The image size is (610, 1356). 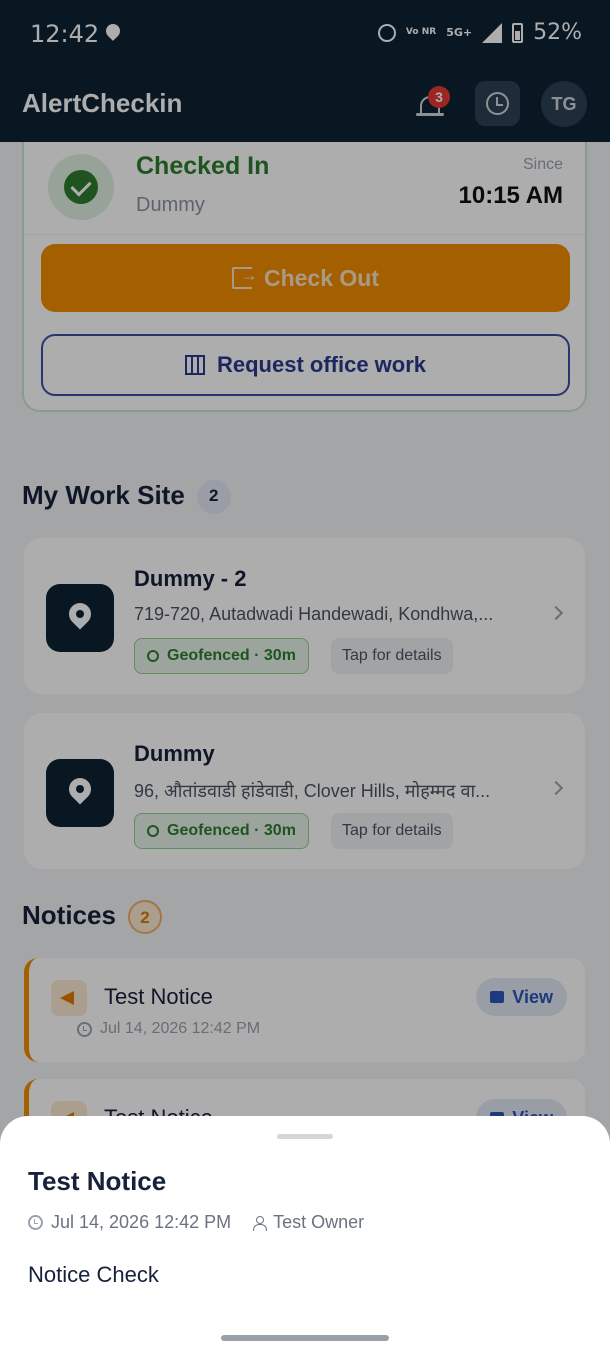 I want to click on drag-handle, so click(x=305, y=1136).